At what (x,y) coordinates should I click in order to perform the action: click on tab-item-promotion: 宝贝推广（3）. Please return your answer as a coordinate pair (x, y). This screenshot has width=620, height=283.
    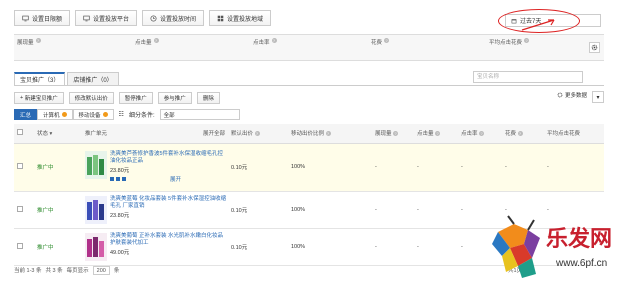
    Looking at the image, I should click on (40, 78).